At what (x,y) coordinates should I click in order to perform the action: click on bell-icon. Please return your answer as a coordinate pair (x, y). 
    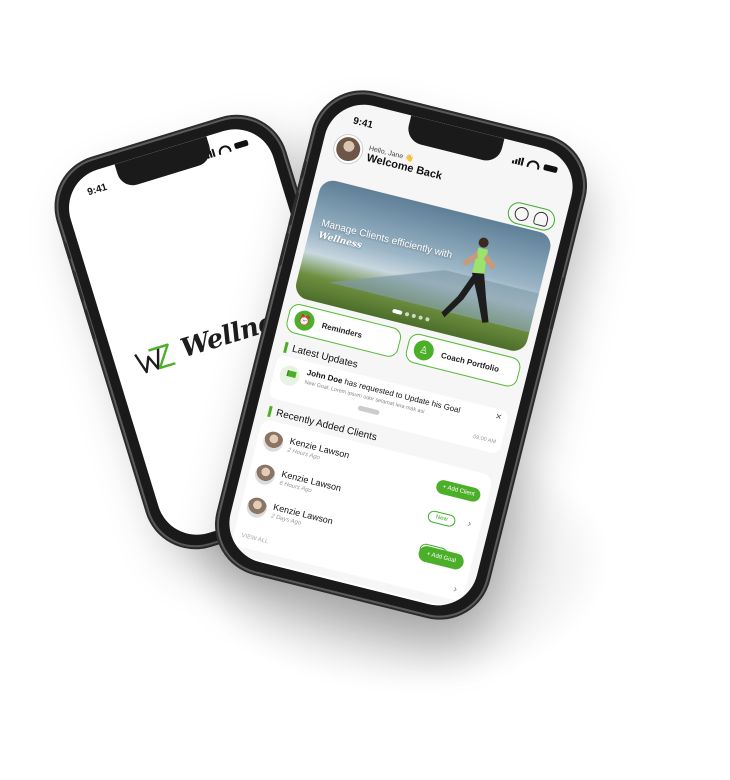
    Looking at the image, I should click on (541, 219).